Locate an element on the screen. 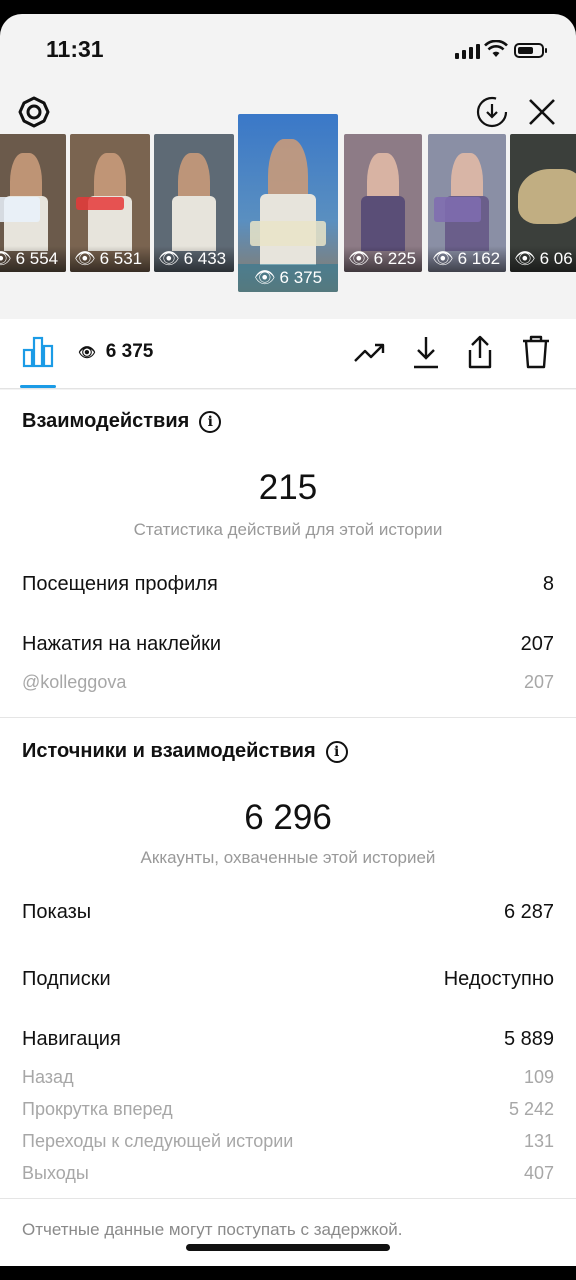 This screenshot has height=1280, width=576. battery-icon is located at coordinates (530, 50).